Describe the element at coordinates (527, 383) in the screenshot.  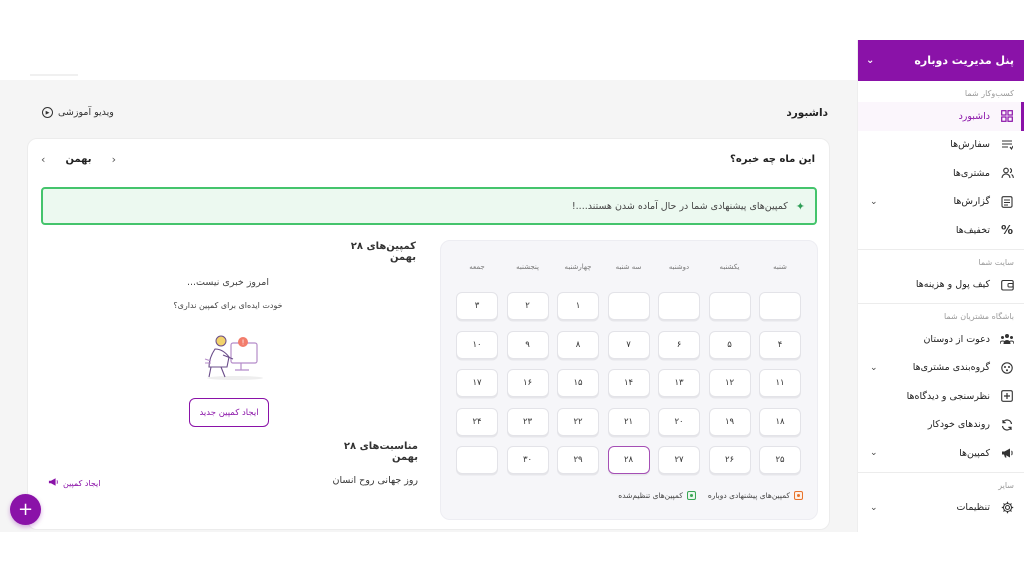
I see `calendar-day: ۱۶` at that location.